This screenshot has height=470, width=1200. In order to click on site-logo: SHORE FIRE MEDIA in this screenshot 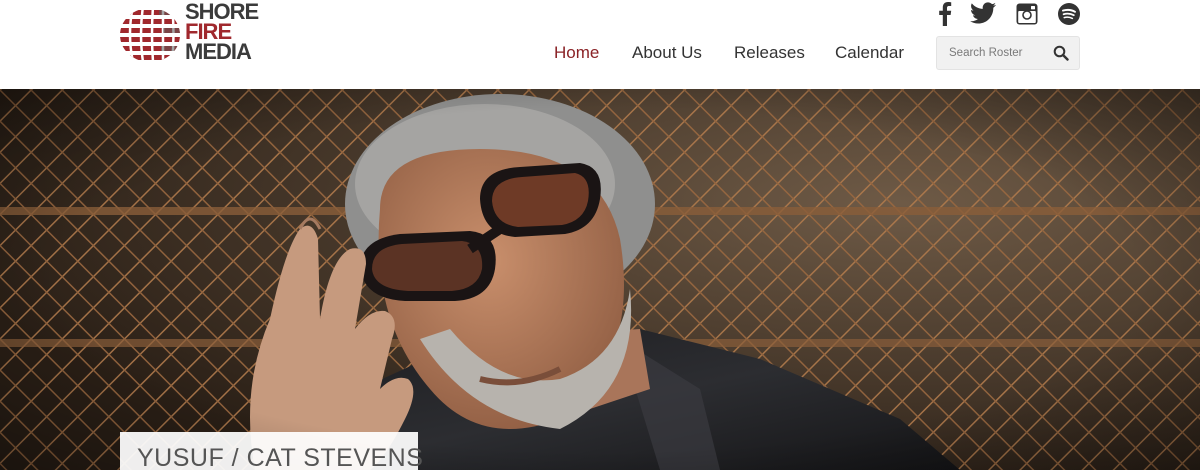, I will do `click(194, 32)`.